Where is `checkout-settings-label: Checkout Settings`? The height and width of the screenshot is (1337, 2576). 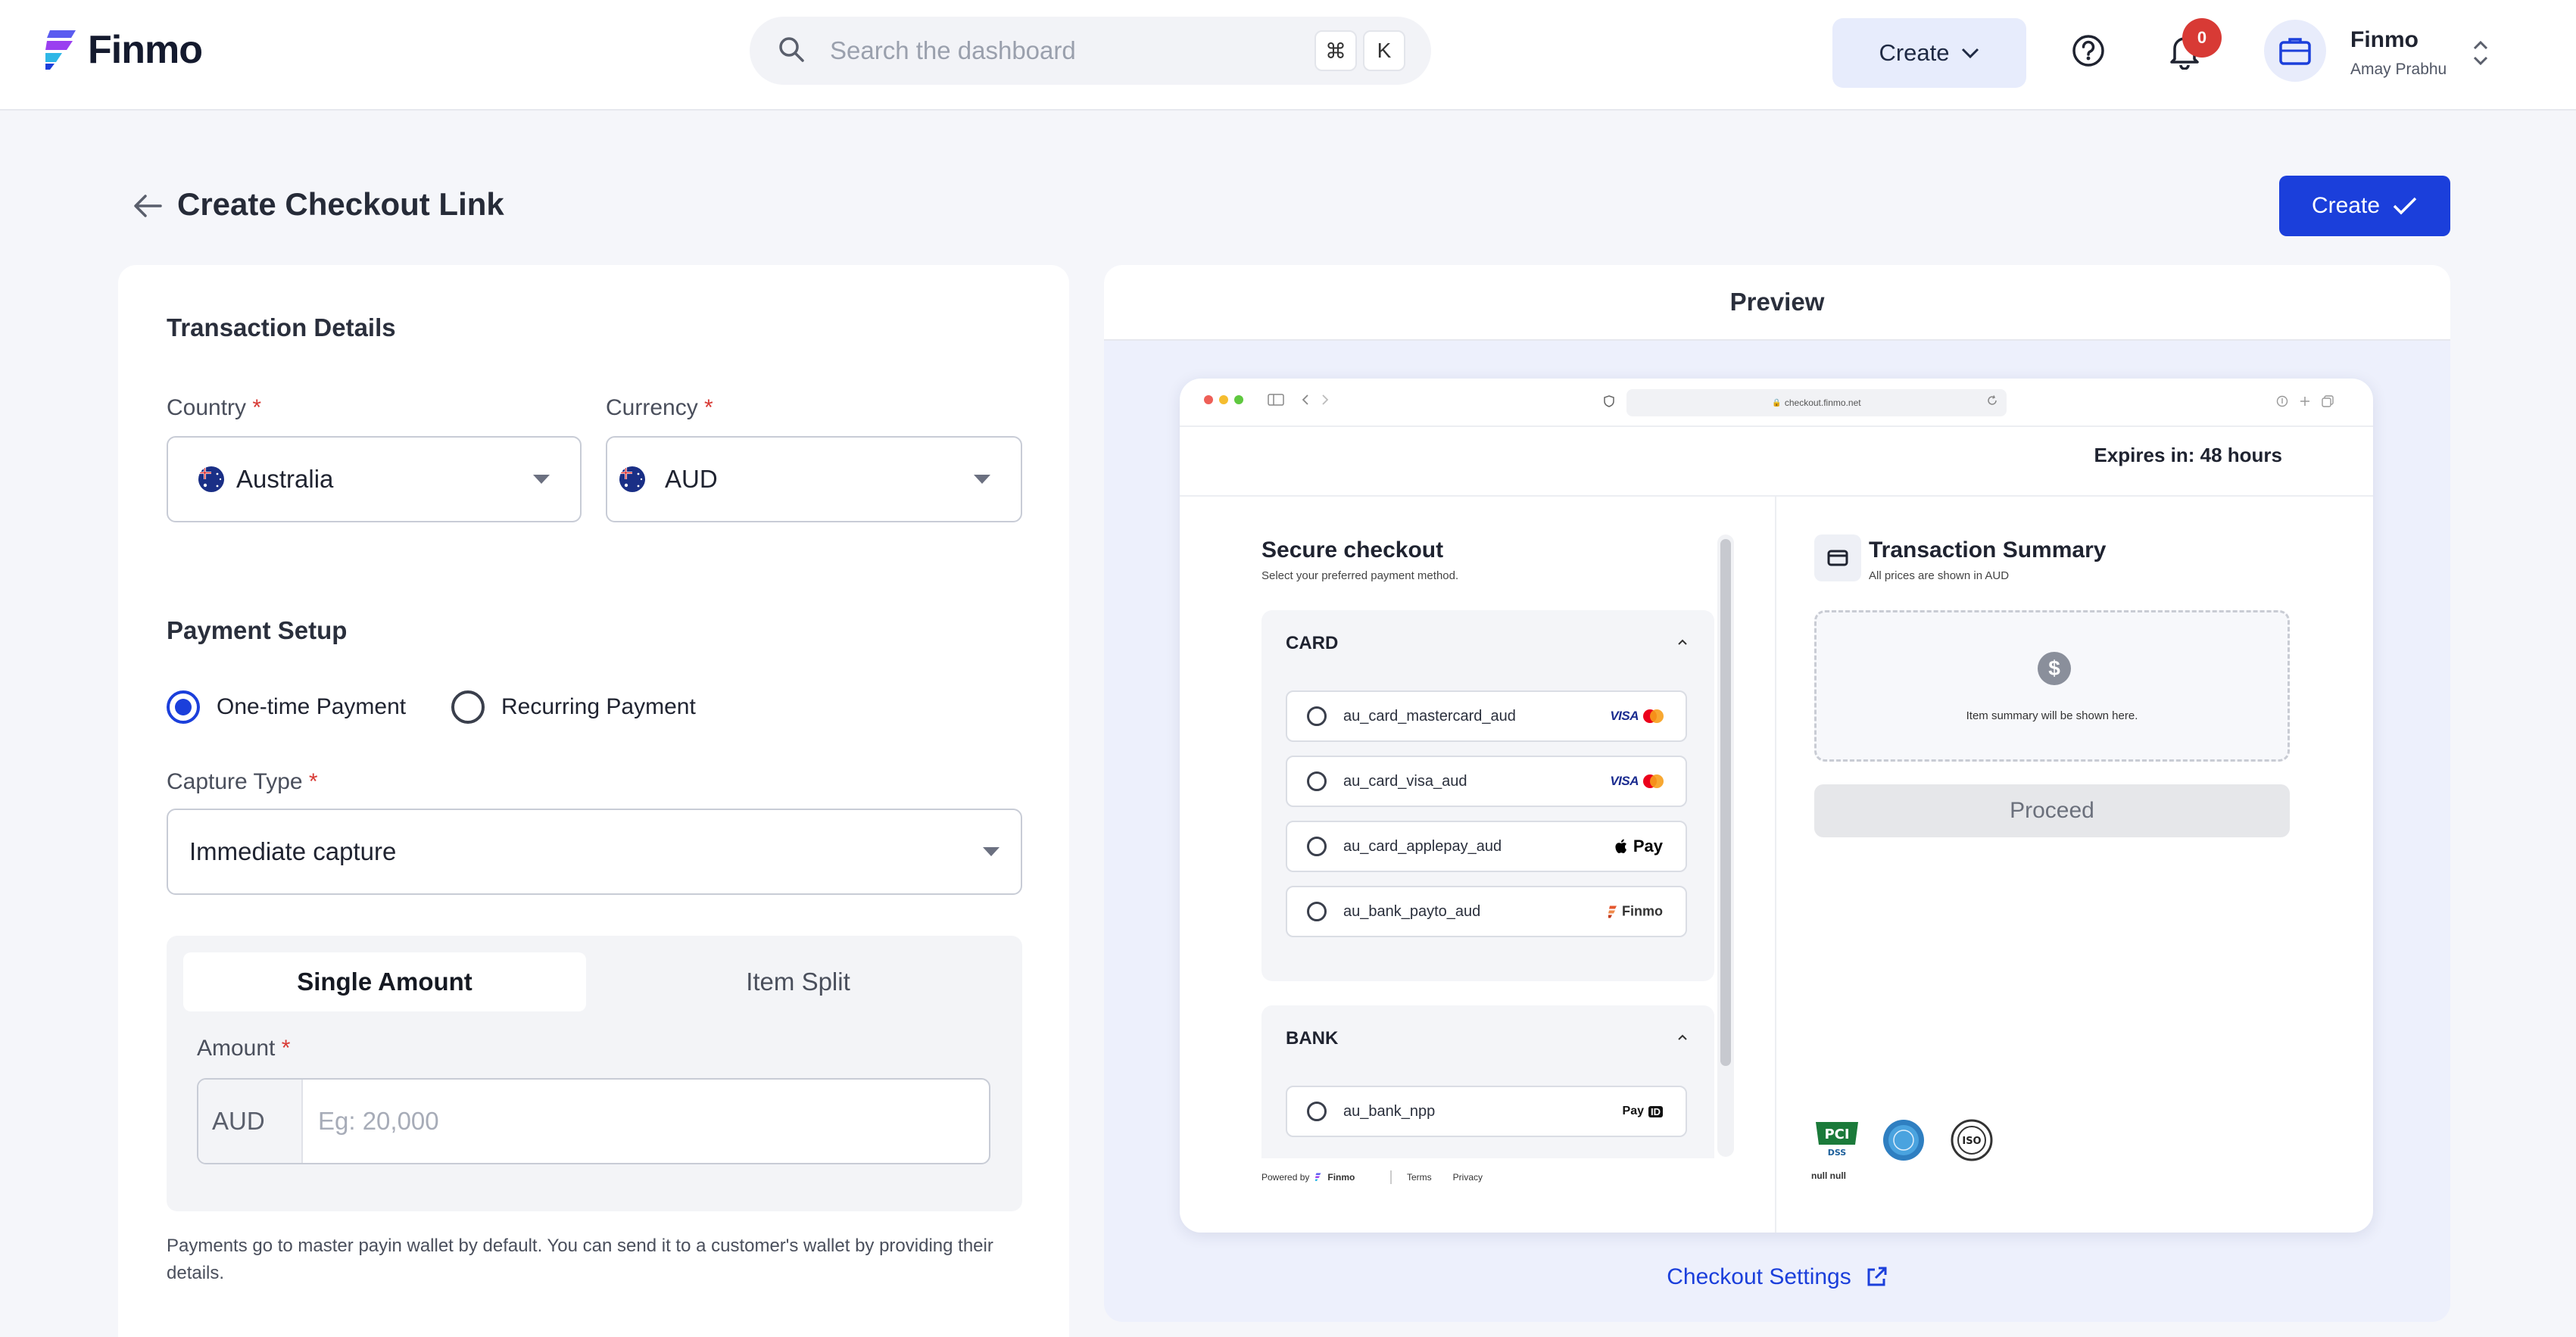 checkout-settings-label: Checkout Settings is located at coordinates (1759, 1277).